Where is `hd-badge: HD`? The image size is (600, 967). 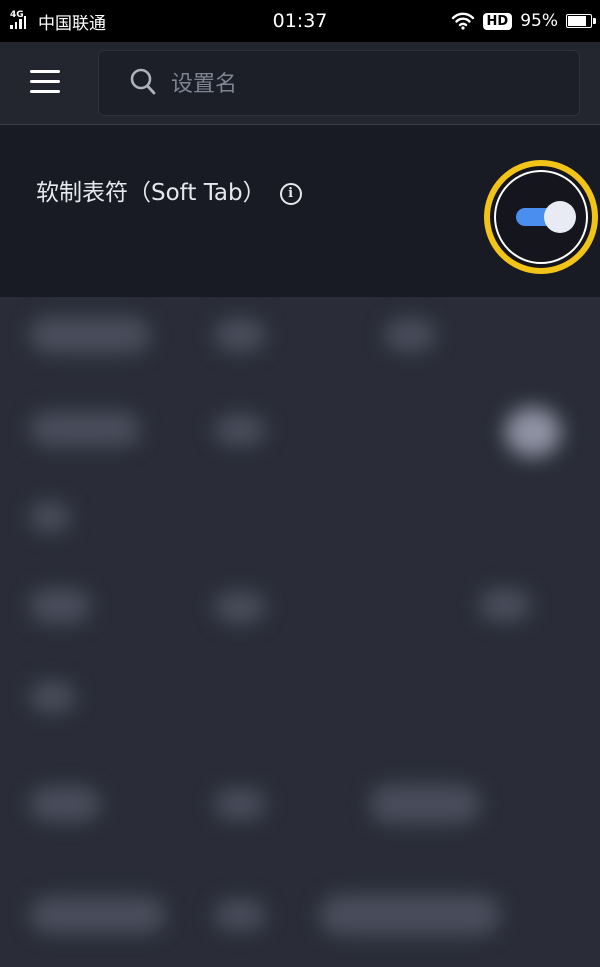
hd-badge: HD is located at coordinates (497, 21).